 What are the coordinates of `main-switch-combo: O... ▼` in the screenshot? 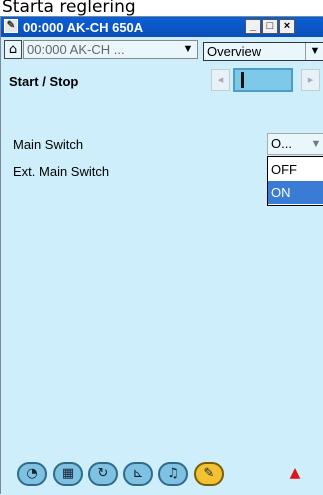 It's located at (295, 144).